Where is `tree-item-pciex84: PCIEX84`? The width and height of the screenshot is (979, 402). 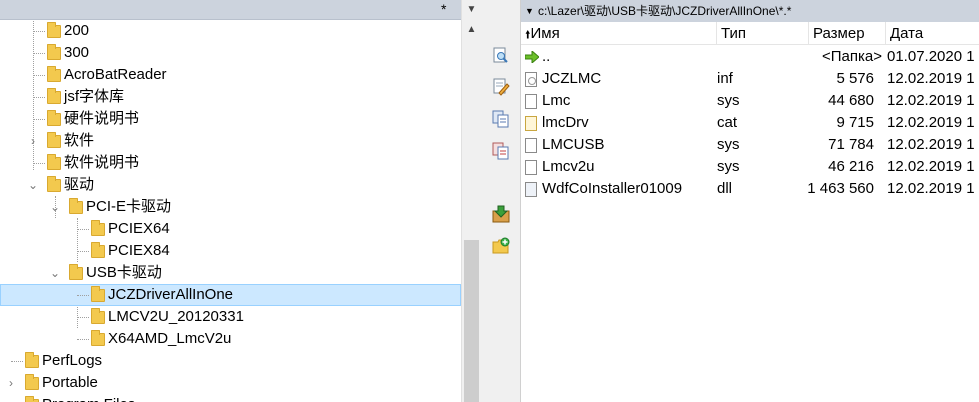 tree-item-pciex84: PCIEX84 is located at coordinates (230, 251).